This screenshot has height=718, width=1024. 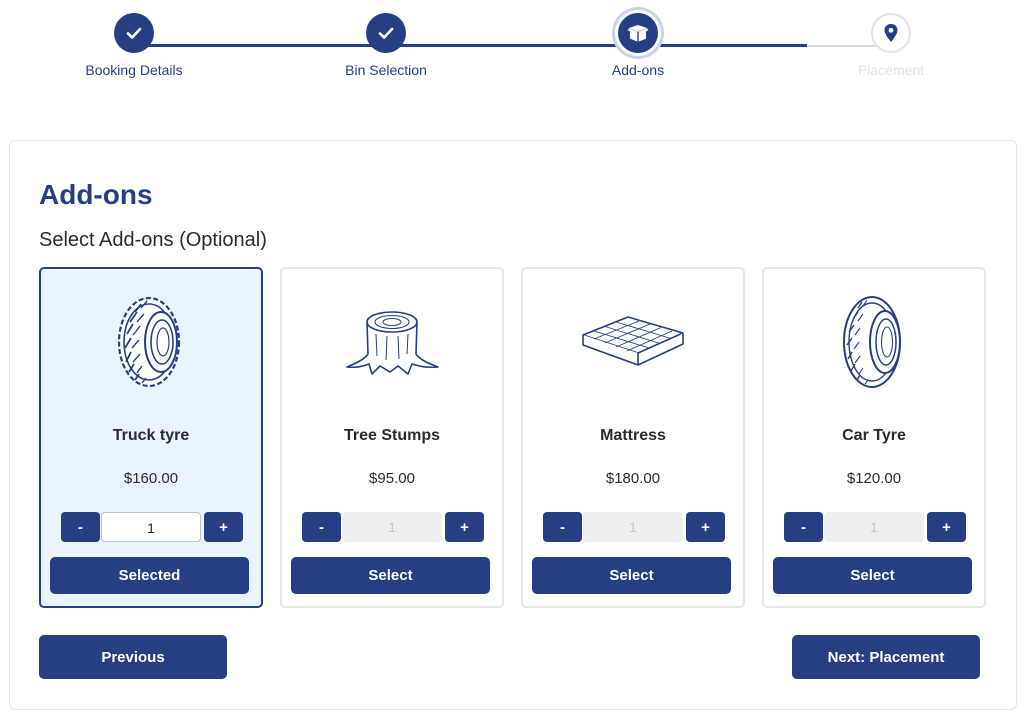 I want to click on section-subtitle: Select Add-ons (Optional), so click(x=153, y=240).